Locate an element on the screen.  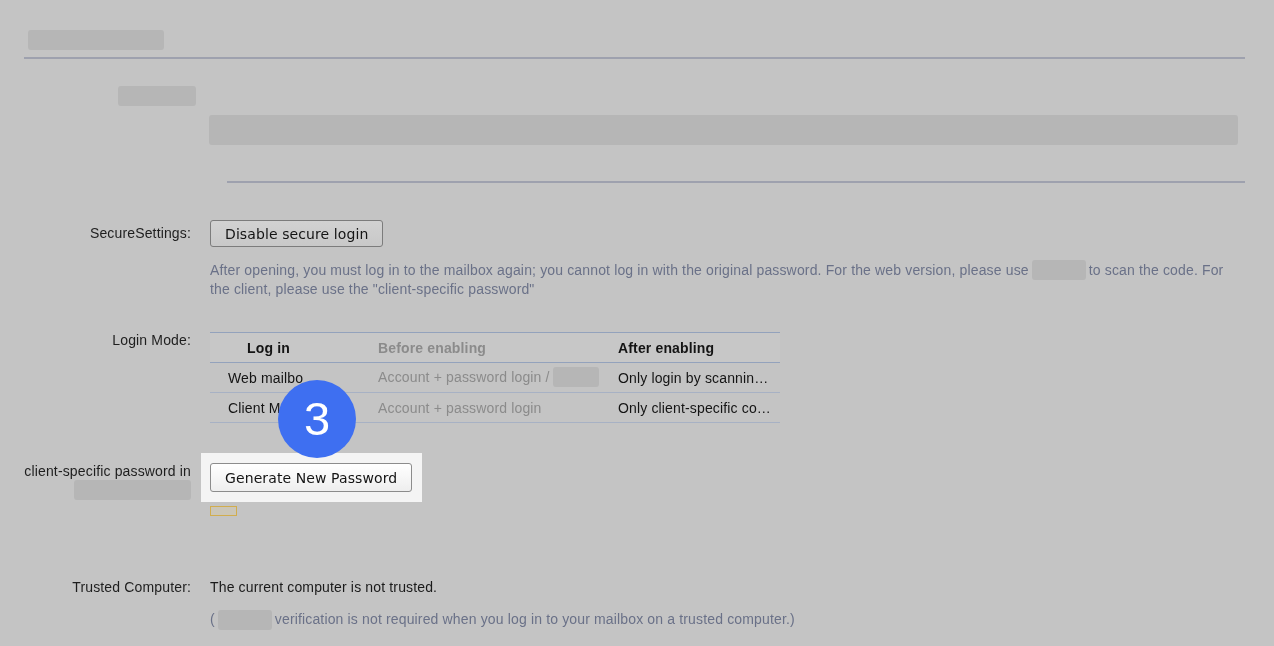
field-label: SecureSettings: is located at coordinates (140, 233).